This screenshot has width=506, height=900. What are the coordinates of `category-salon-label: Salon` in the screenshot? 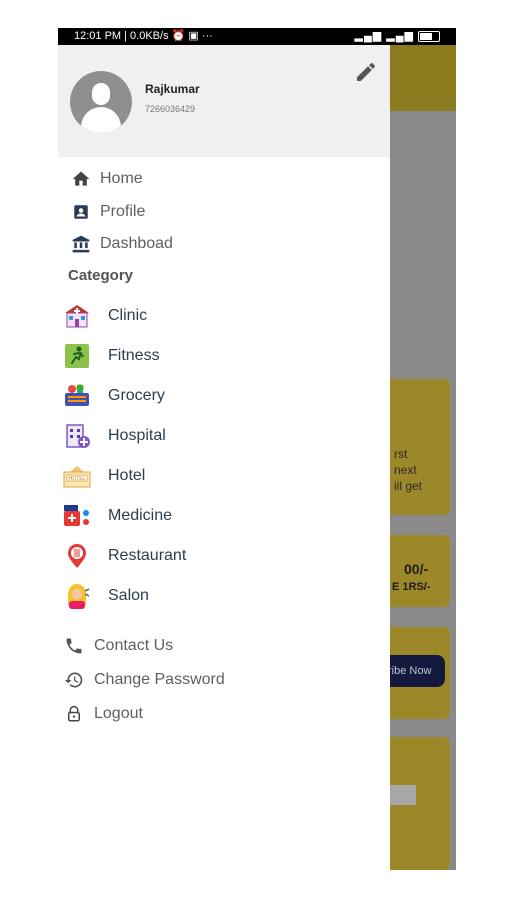 It's located at (128, 595).